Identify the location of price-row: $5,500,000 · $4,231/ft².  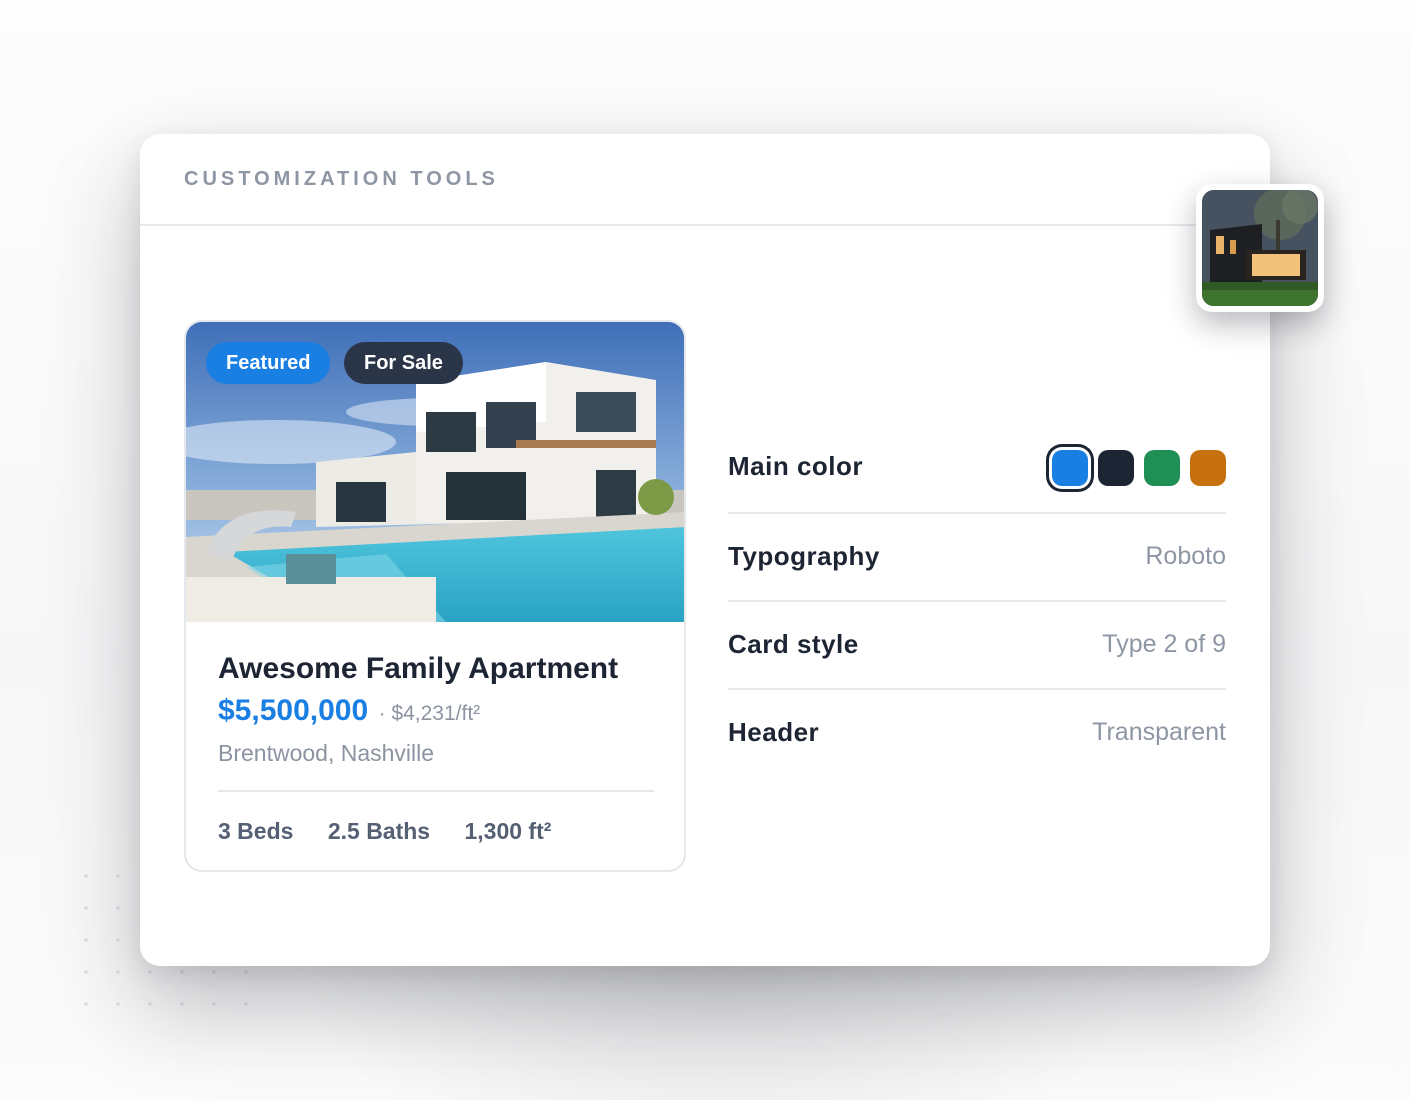
(349, 711).